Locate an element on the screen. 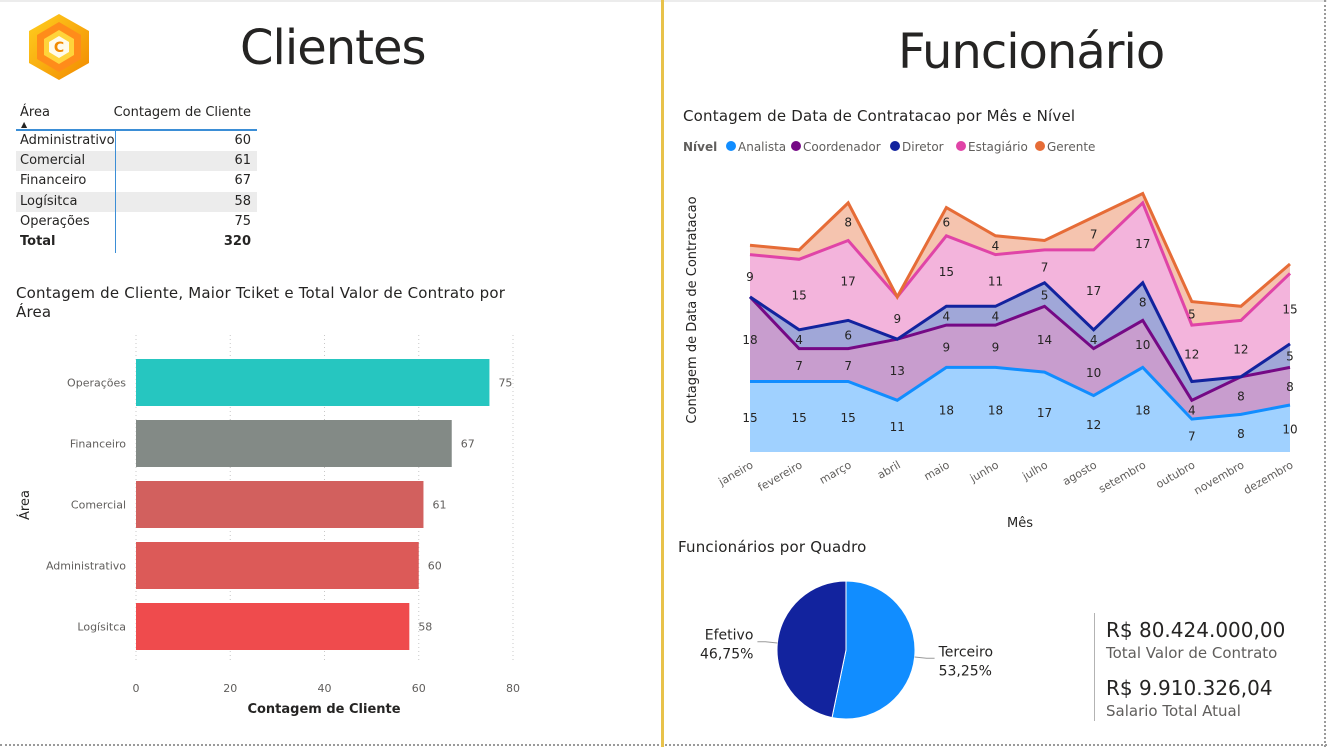 The height and width of the screenshot is (747, 1327). cell-area: Administrativo is located at coordinates (67, 140).